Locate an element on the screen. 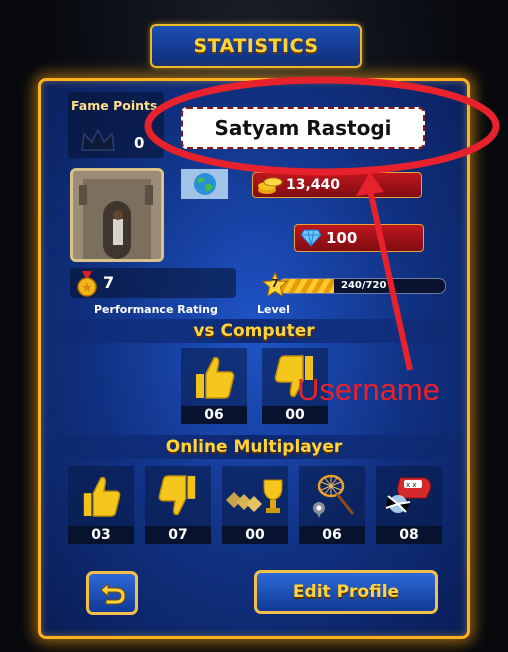  level-progress-bar: 240/720 is located at coordinates (362, 286).